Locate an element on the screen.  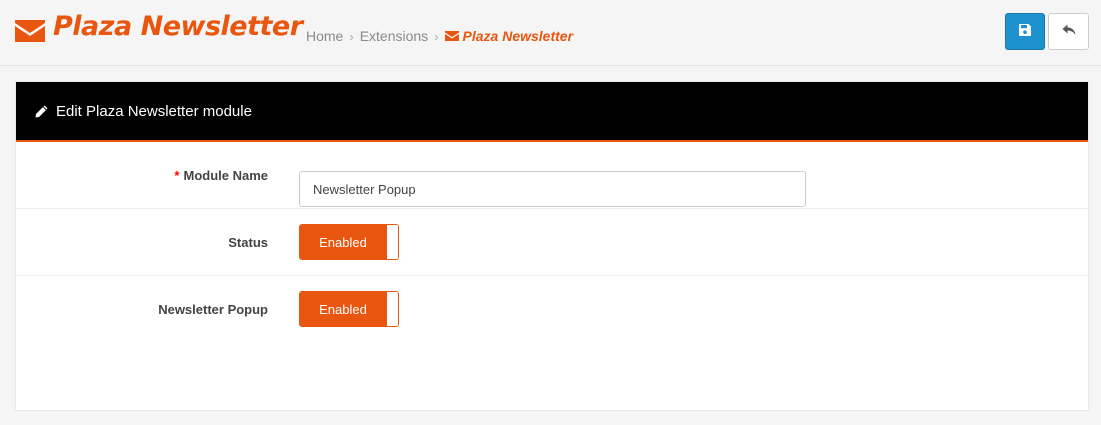
status-toggle: Enabled is located at coordinates (349, 242).